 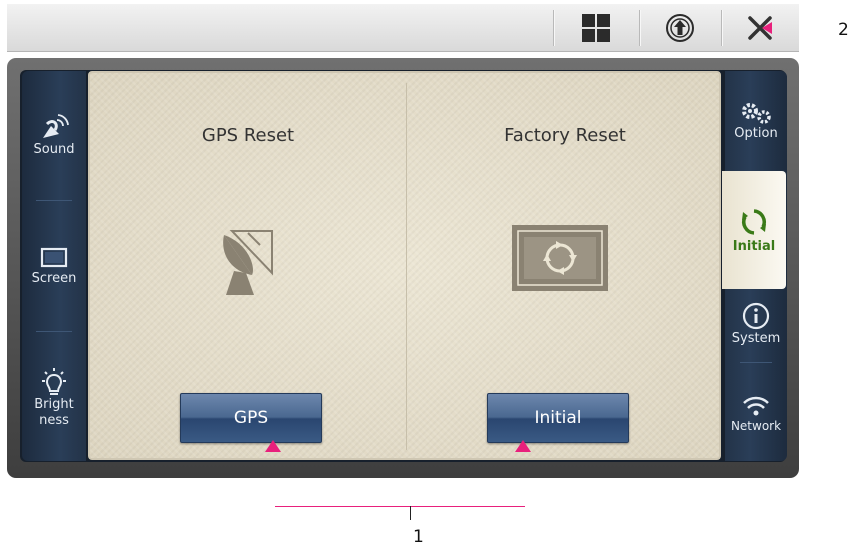 What do you see at coordinates (54, 278) in the screenshot?
I see `tab-screen-label: Screen` at bounding box center [54, 278].